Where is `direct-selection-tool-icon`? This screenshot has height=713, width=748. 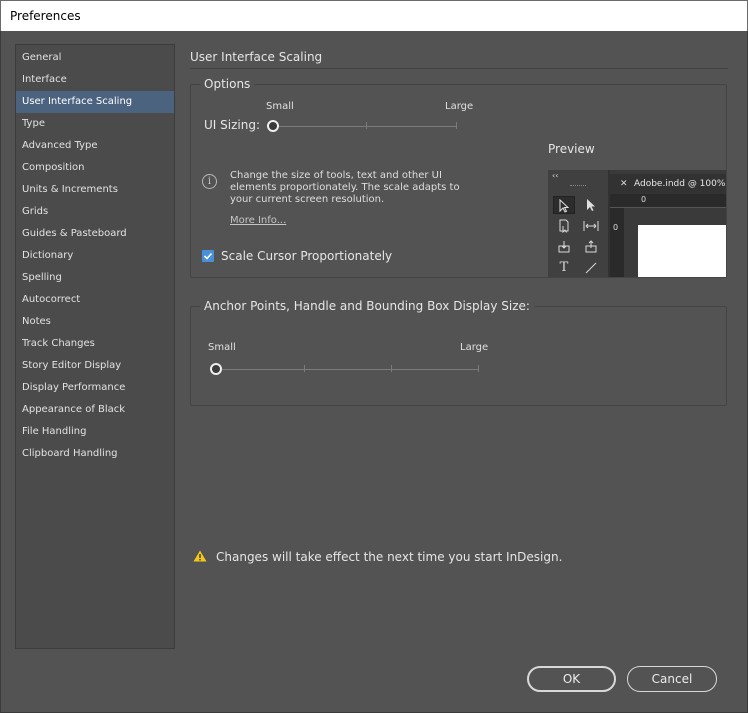 direct-selection-tool-icon is located at coordinates (591, 205).